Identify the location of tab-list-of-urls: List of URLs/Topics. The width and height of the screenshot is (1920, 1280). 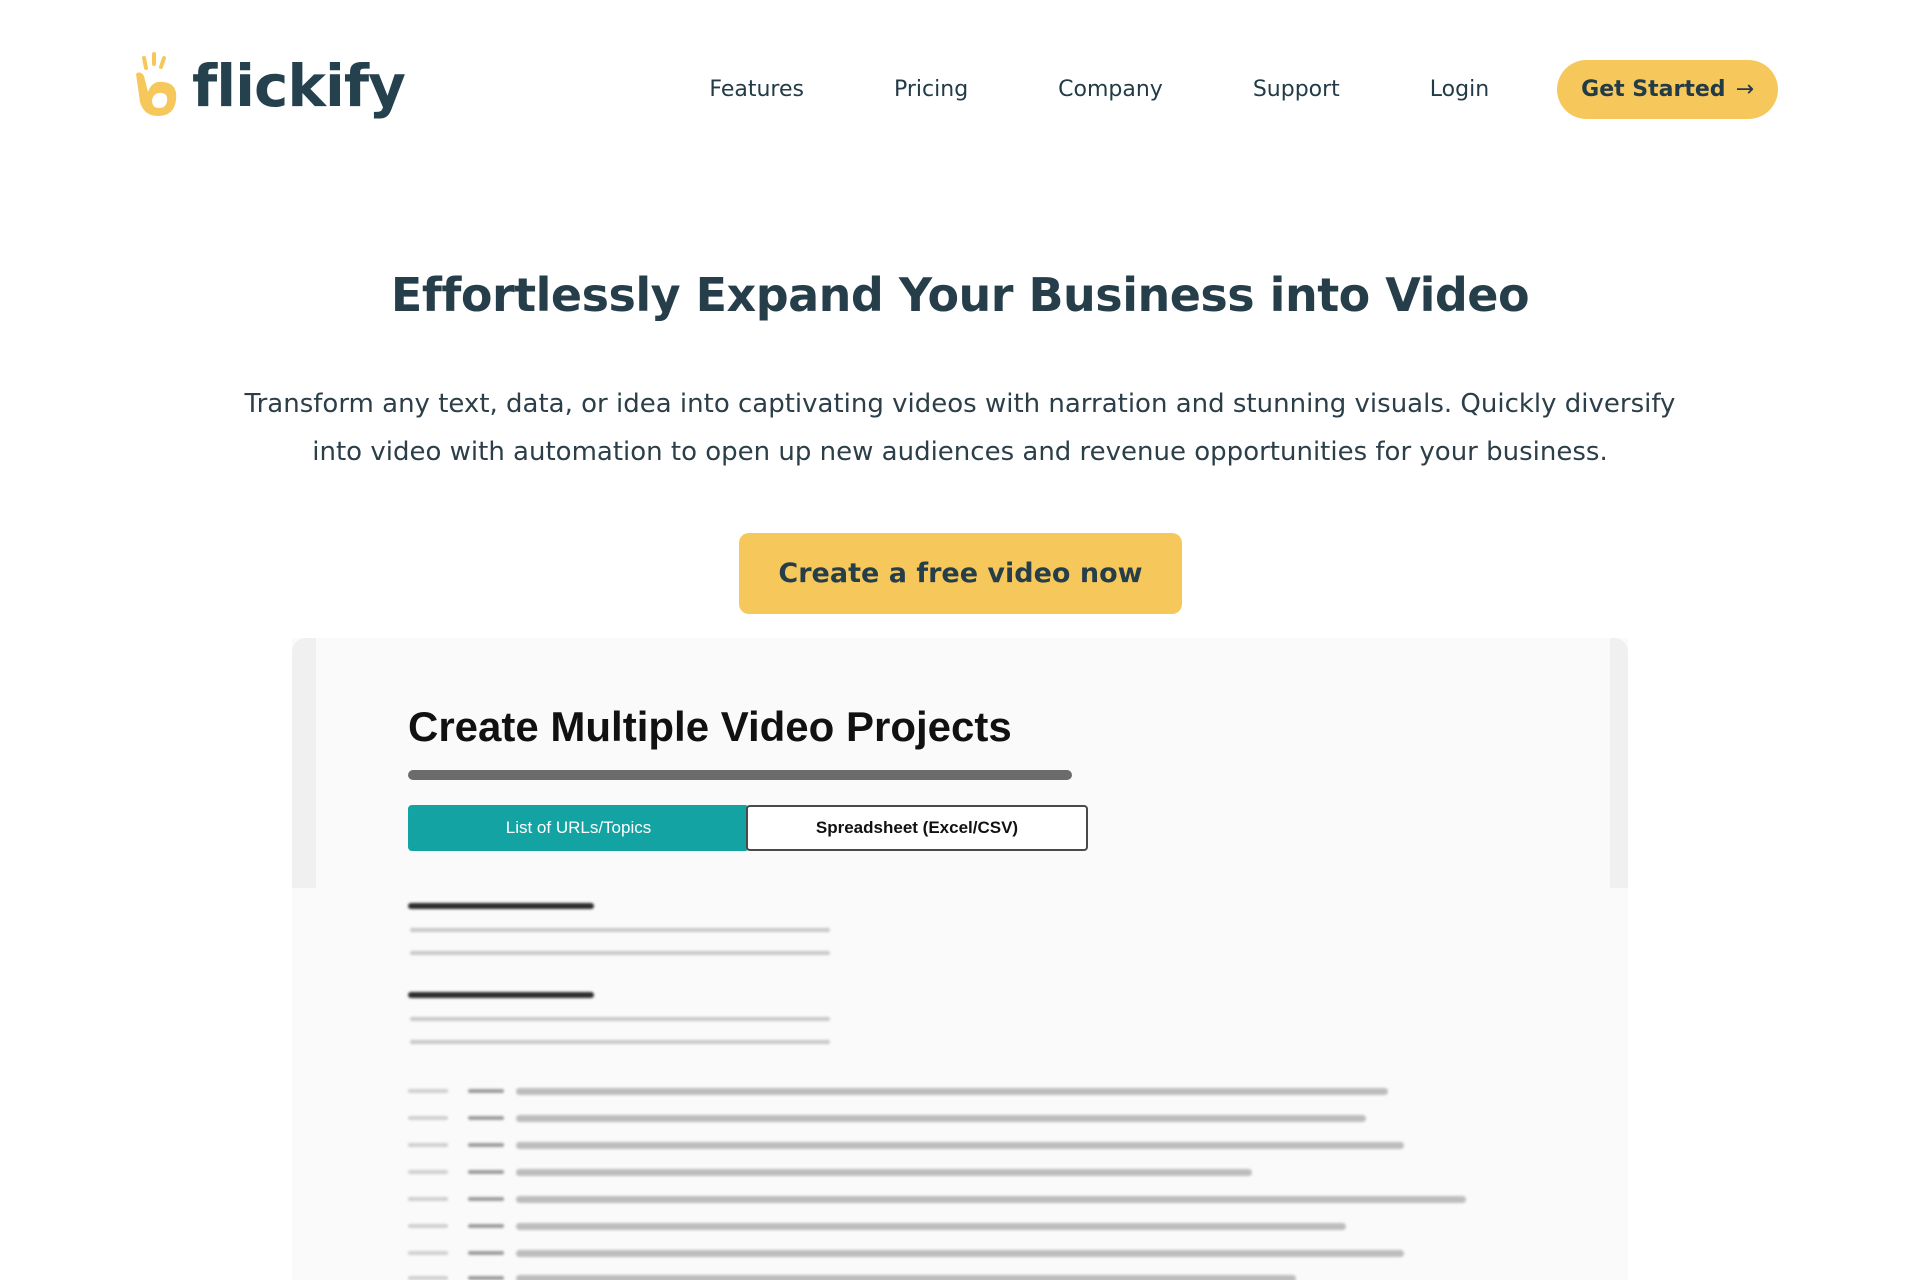
(578, 828).